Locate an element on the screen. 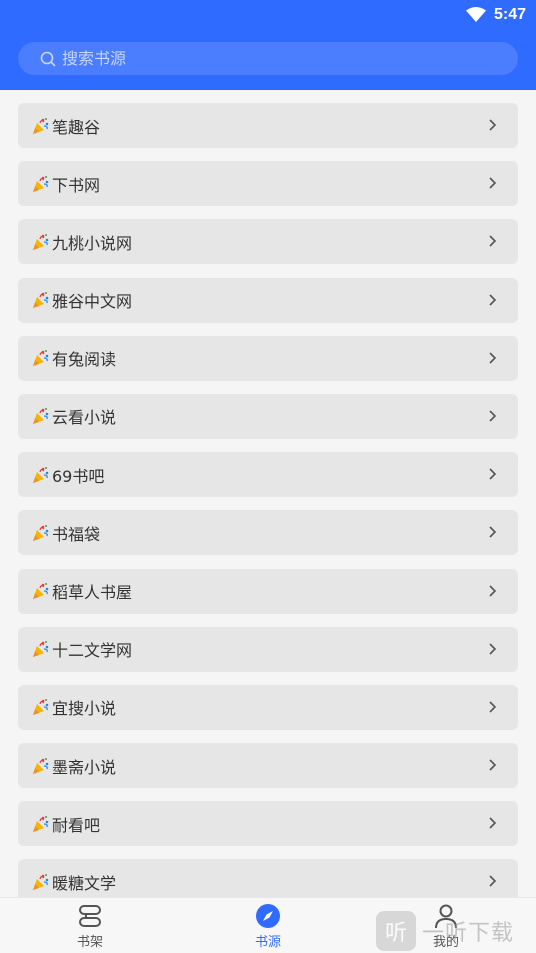 The width and height of the screenshot is (536, 953). watermark-text: 一听下载 is located at coordinates (468, 933).